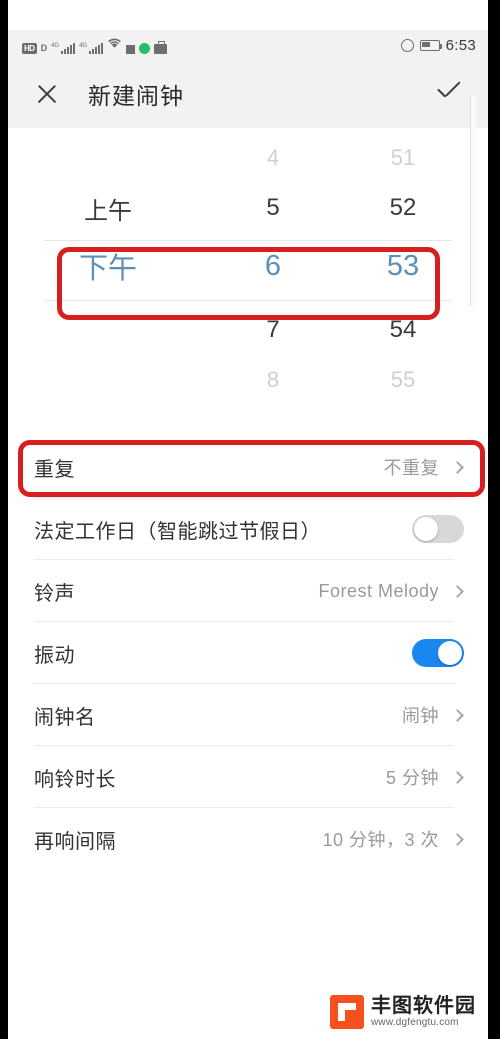 The width and height of the screenshot is (500, 1039). I want to click on picker-row-selected: 下午 6 53, so click(248, 266).